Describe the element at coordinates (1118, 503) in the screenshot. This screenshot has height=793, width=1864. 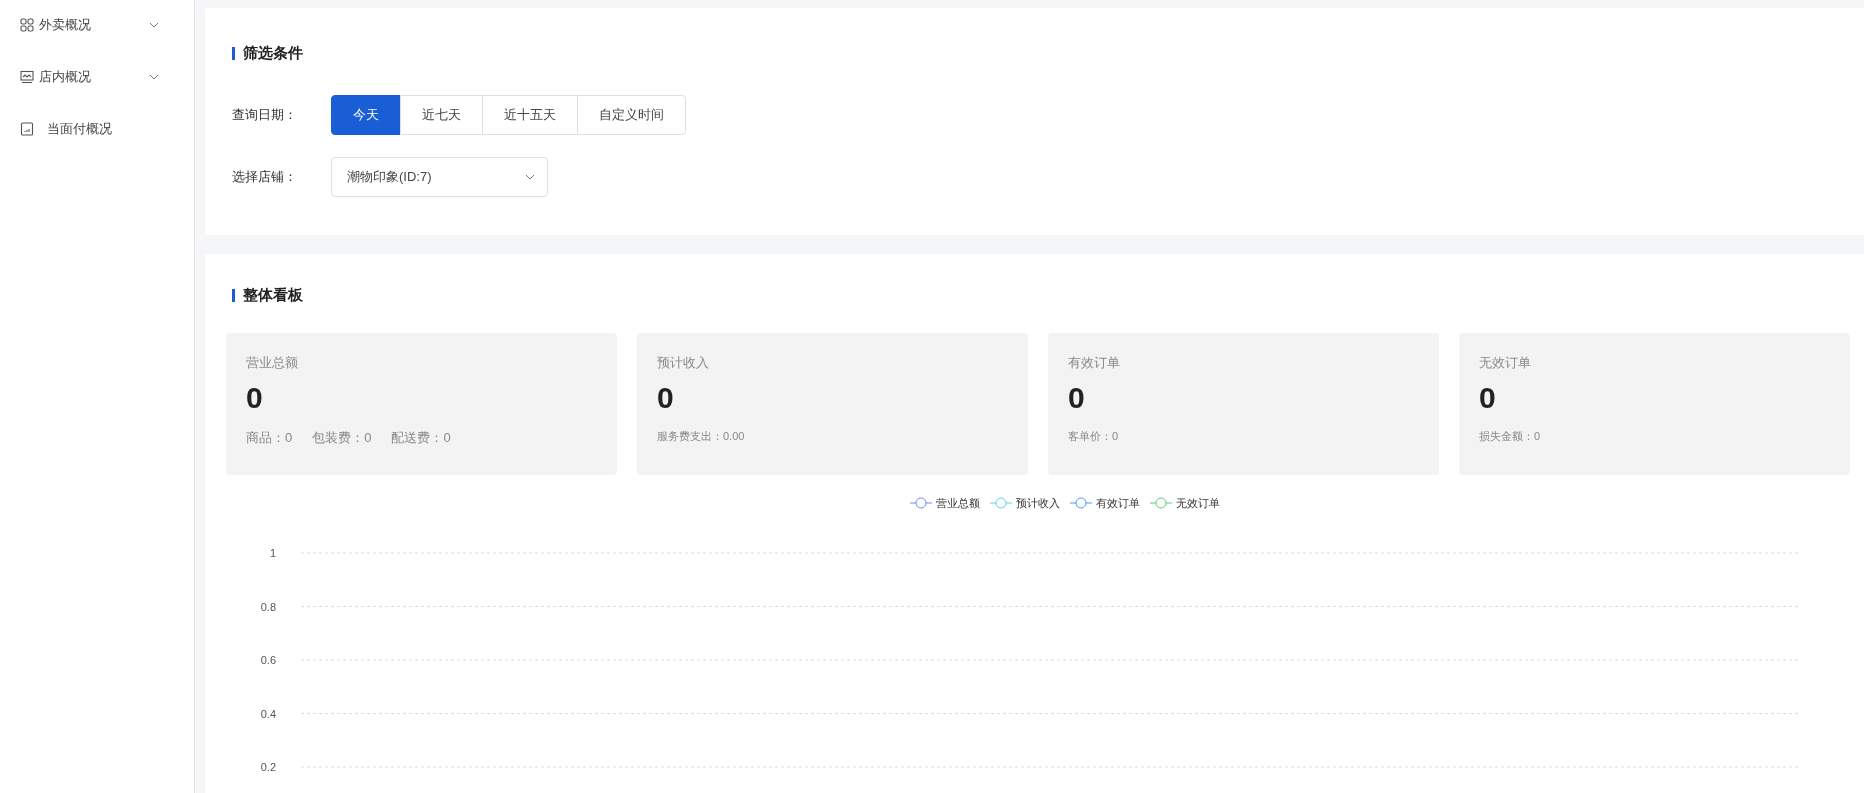
I see `legend-label: 有效订单` at that location.